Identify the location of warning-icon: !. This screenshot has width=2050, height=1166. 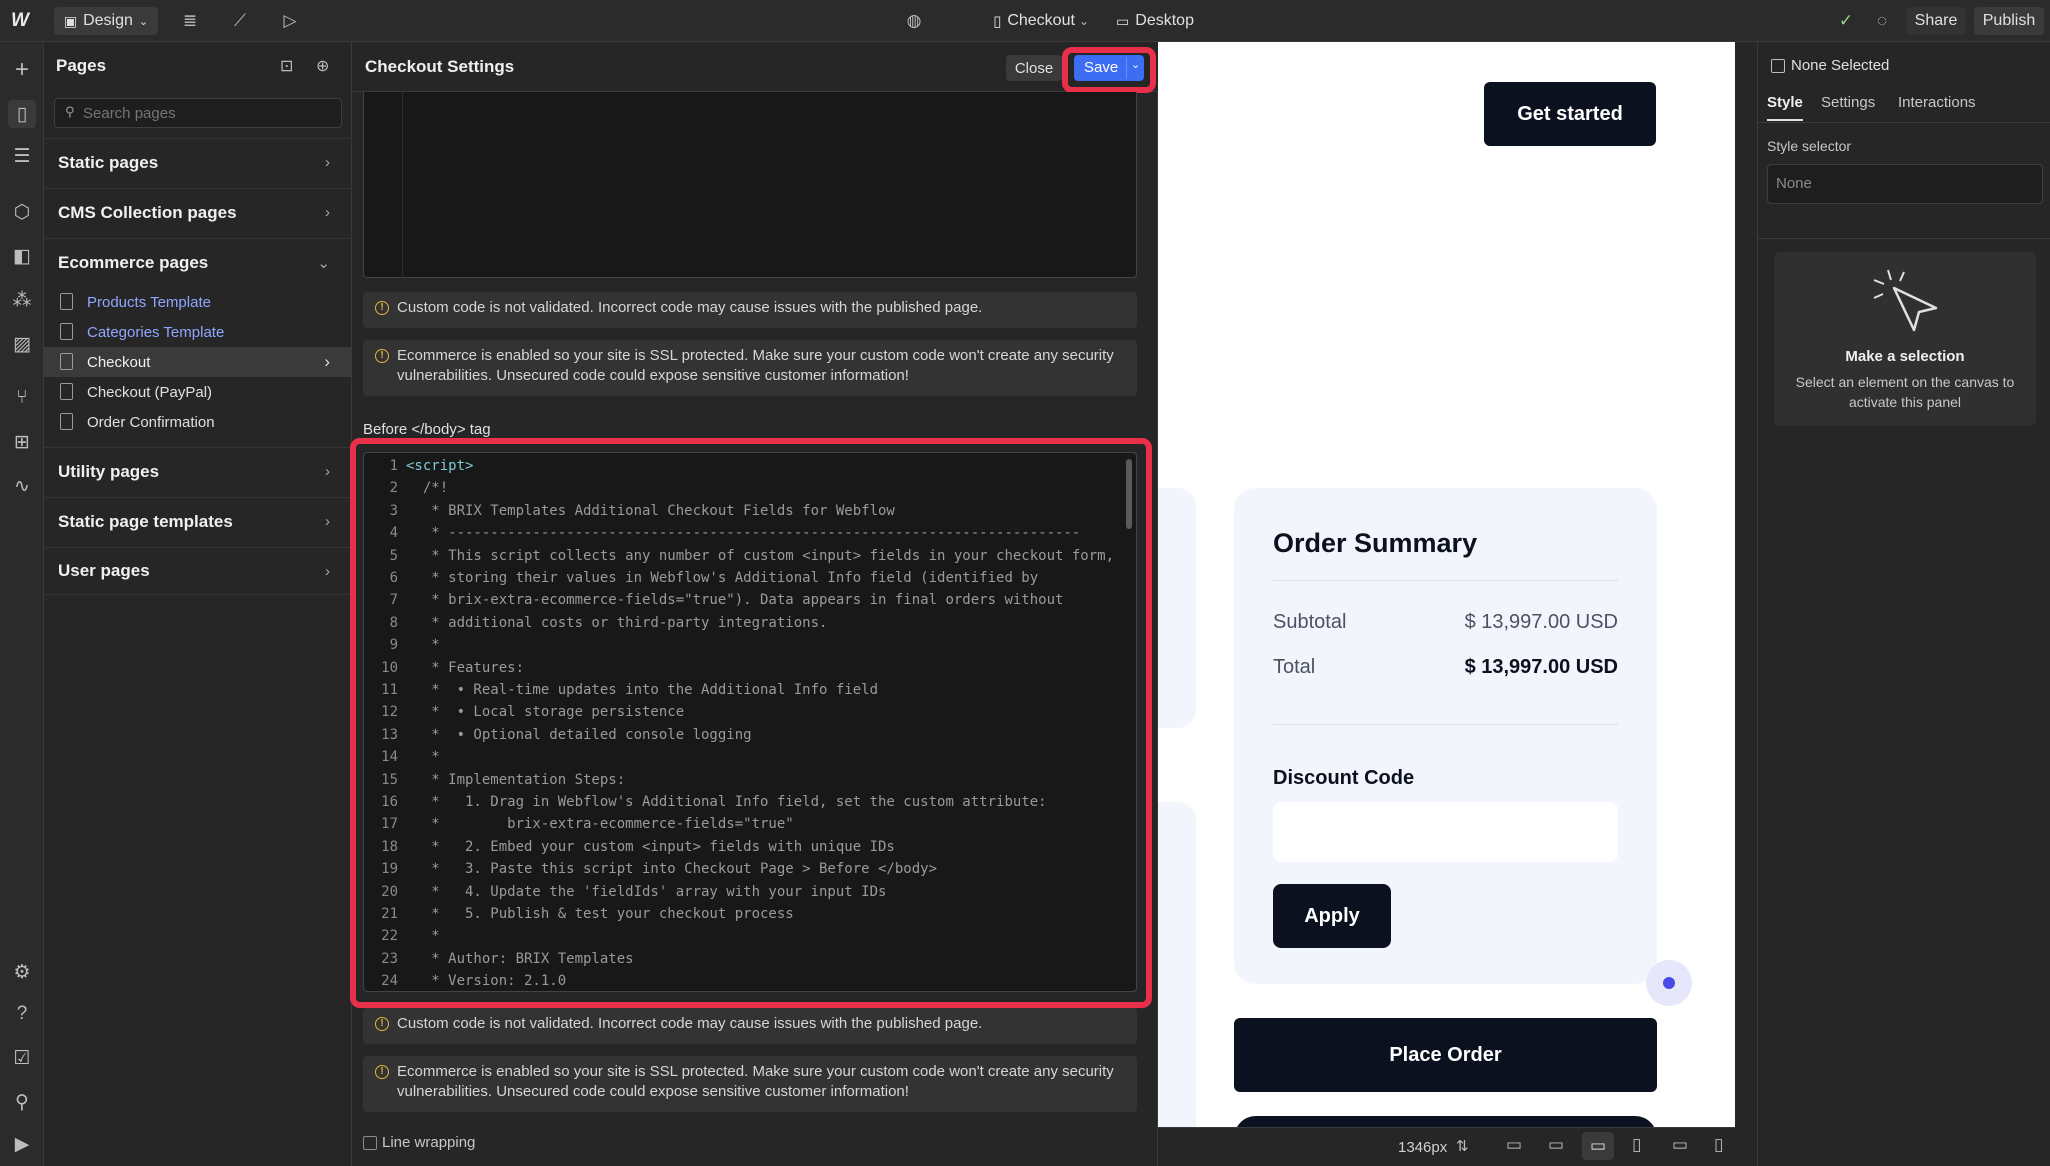
(382, 356).